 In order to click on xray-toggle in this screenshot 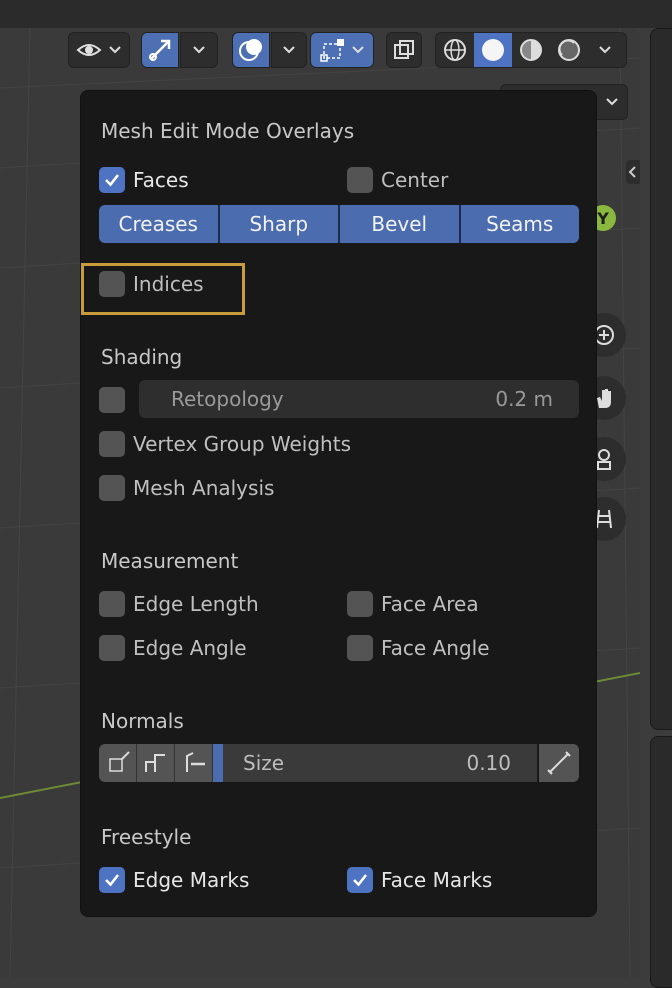, I will do `click(404, 50)`.